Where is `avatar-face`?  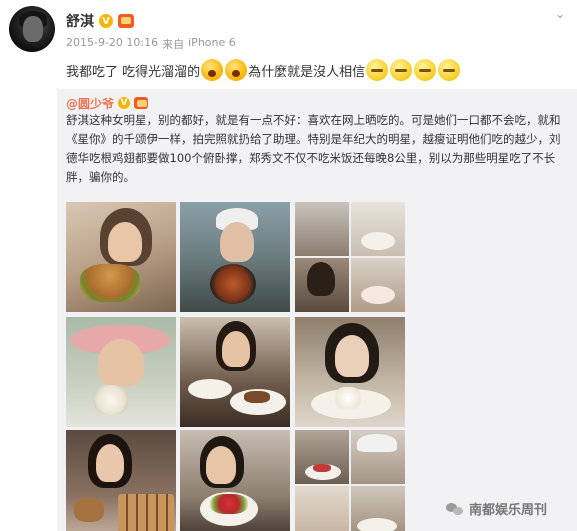
avatar-face is located at coordinates (33, 29).